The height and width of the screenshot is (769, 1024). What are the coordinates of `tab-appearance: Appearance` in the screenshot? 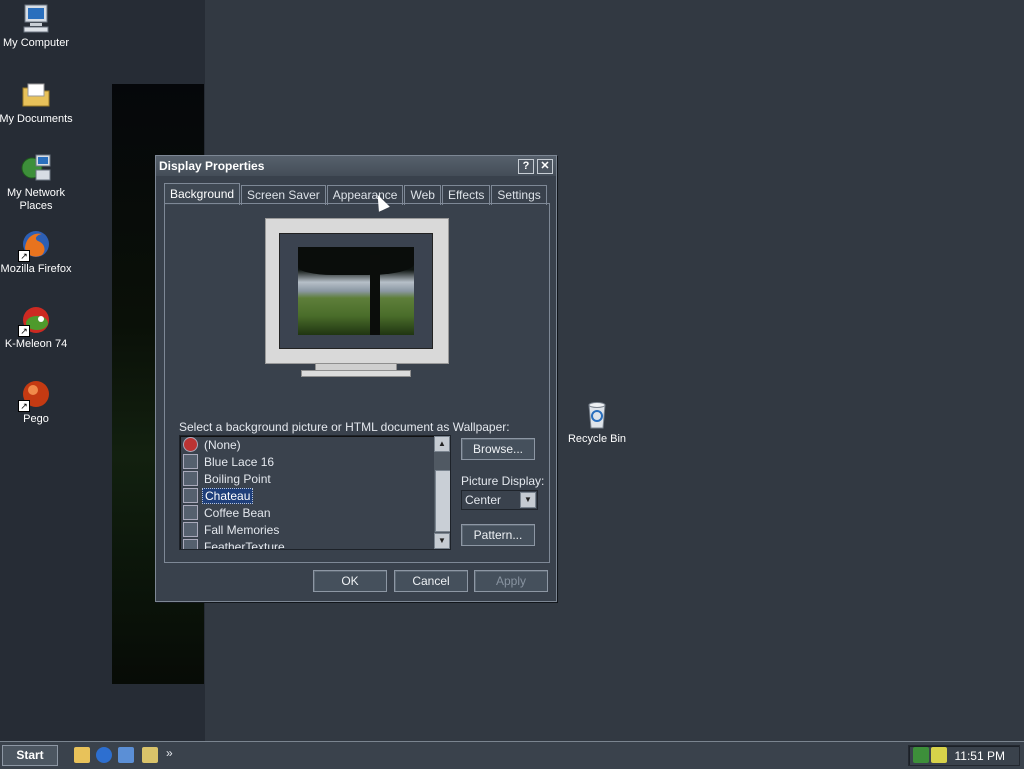 It's located at (365, 195).